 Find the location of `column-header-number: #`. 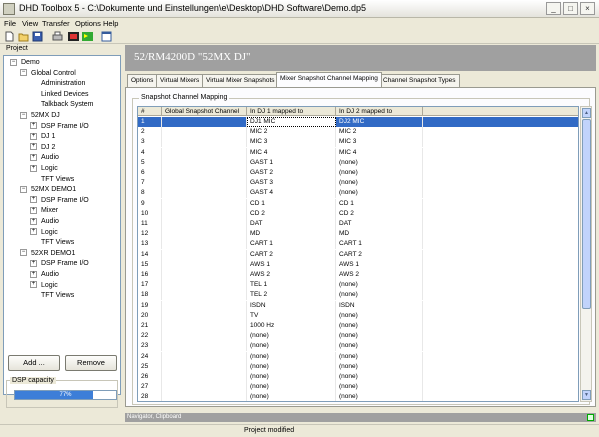

column-header-number: # is located at coordinates (150, 111).